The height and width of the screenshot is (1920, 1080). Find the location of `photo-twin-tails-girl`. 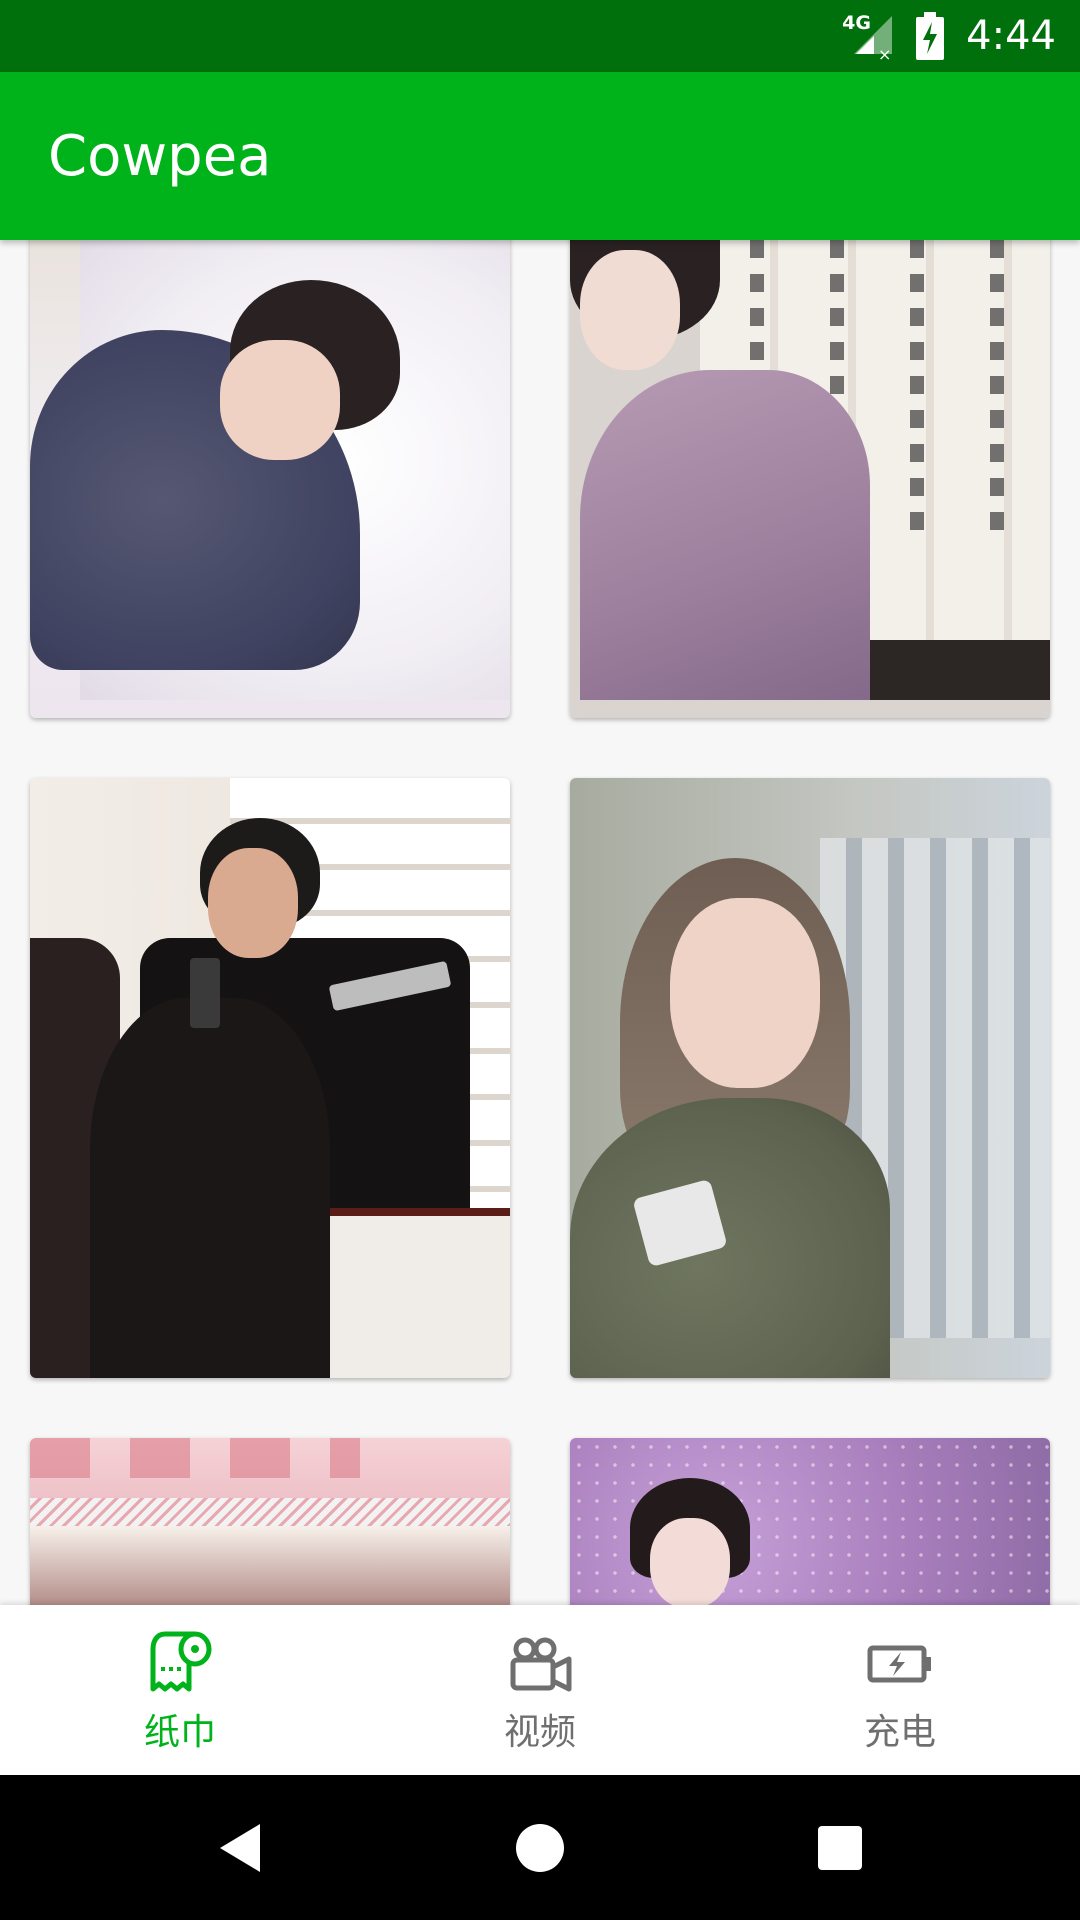

photo-twin-tails-girl is located at coordinates (810, 1521).